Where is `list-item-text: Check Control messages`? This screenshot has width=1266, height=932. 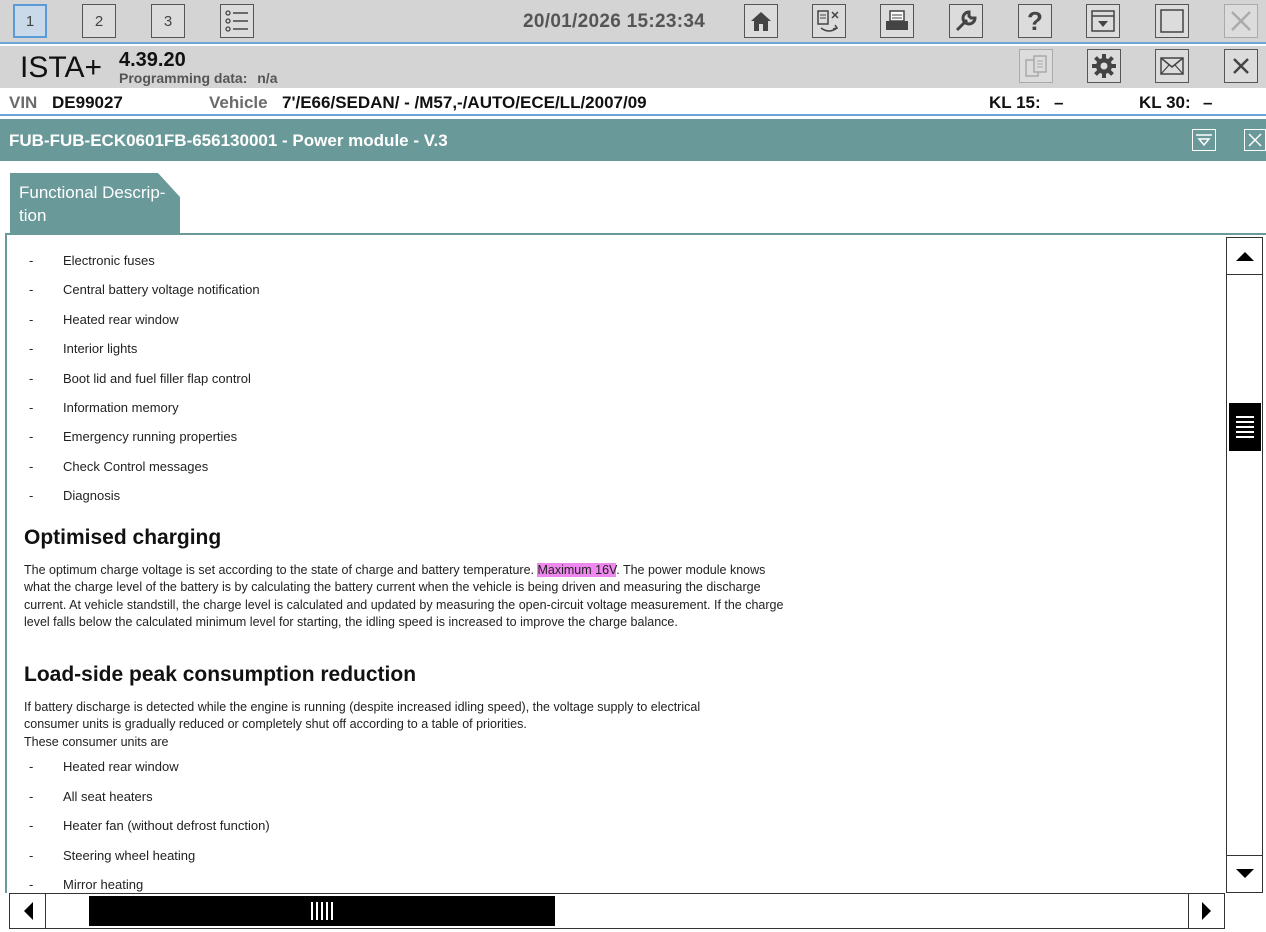 list-item-text: Check Control messages is located at coordinates (136, 466).